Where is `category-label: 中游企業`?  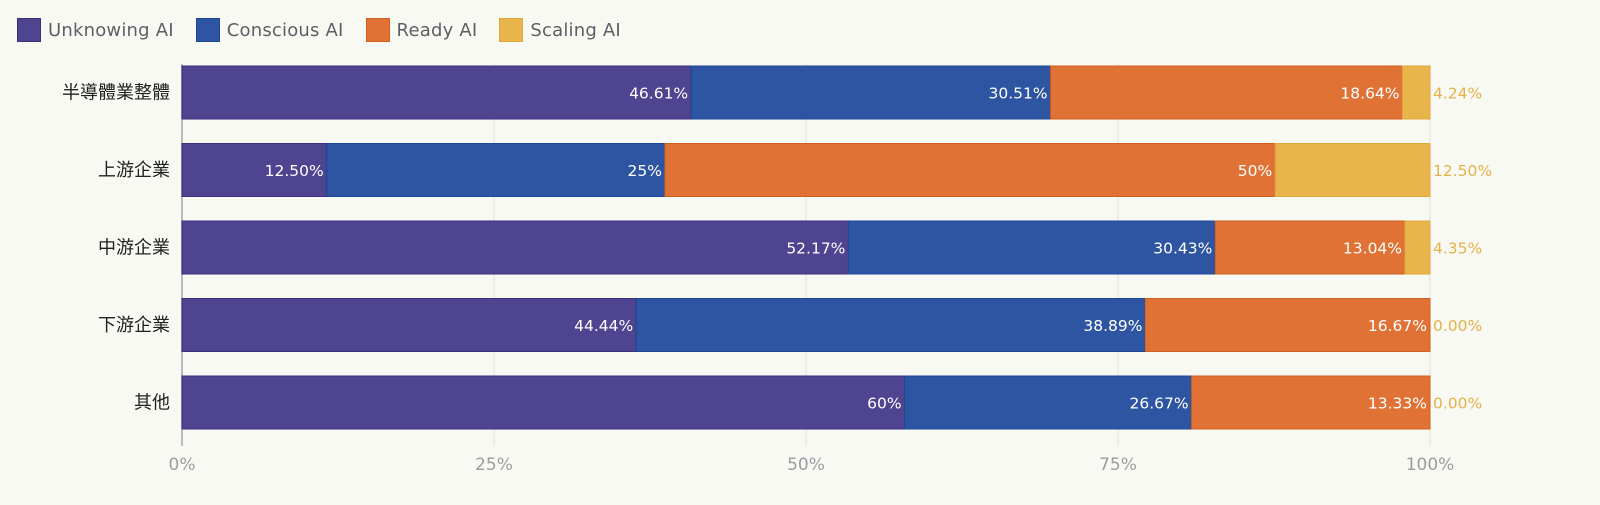
category-label: 中游企業 is located at coordinates (134, 248).